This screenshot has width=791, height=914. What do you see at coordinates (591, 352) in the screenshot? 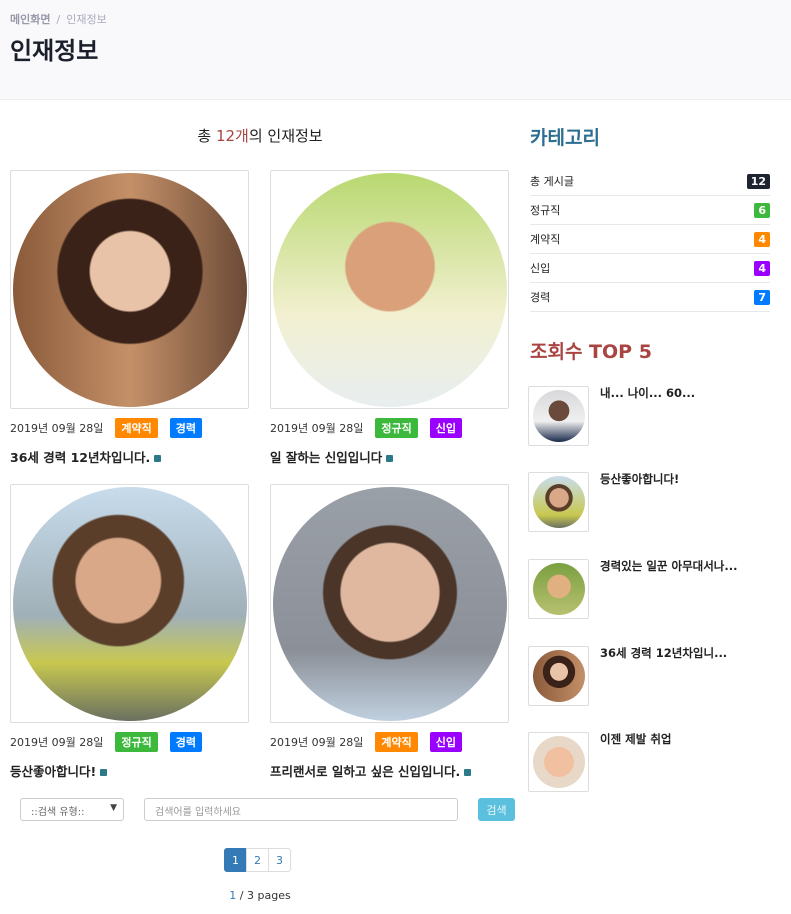
I see `top5-title: 조회수 TOP 5` at bounding box center [591, 352].